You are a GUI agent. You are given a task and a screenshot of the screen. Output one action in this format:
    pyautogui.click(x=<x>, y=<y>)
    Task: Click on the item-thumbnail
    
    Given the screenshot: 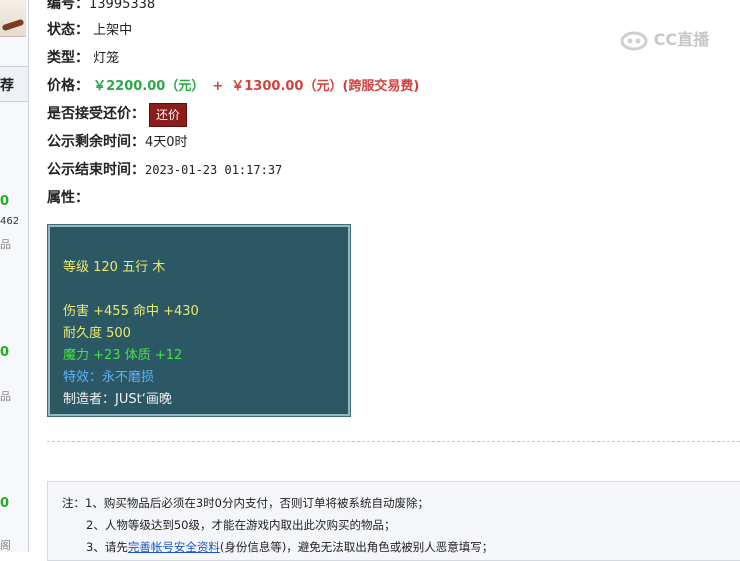 What is the action you would take?
    pyautogui.click(x=13, y=18)
    